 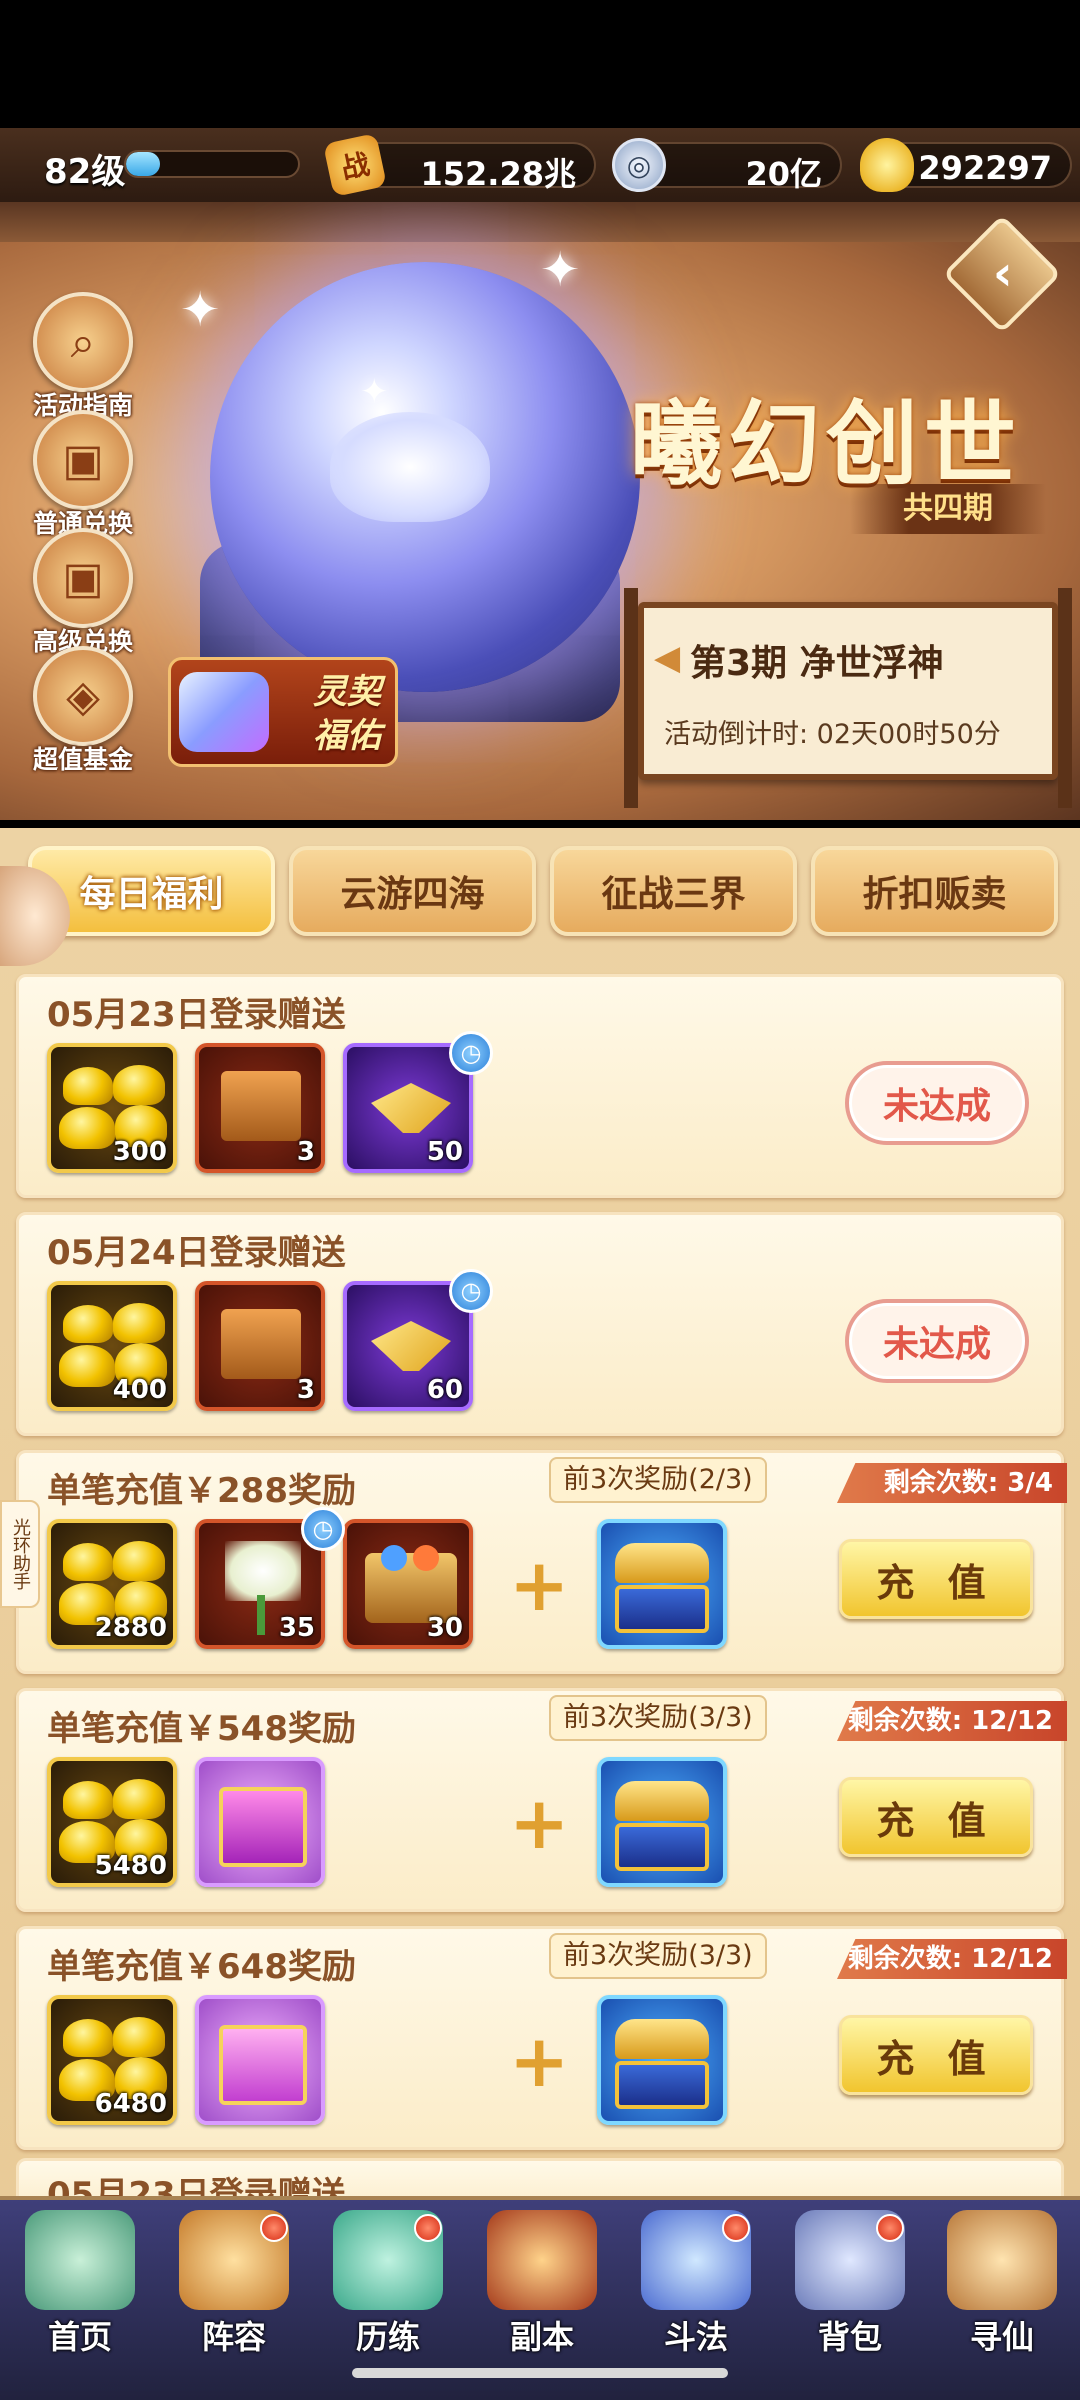 What do you see at coordinates (934, 891) in the screenshot?
I see `tab-discount: 折扣贩卖` at bounding box center [934, 891].